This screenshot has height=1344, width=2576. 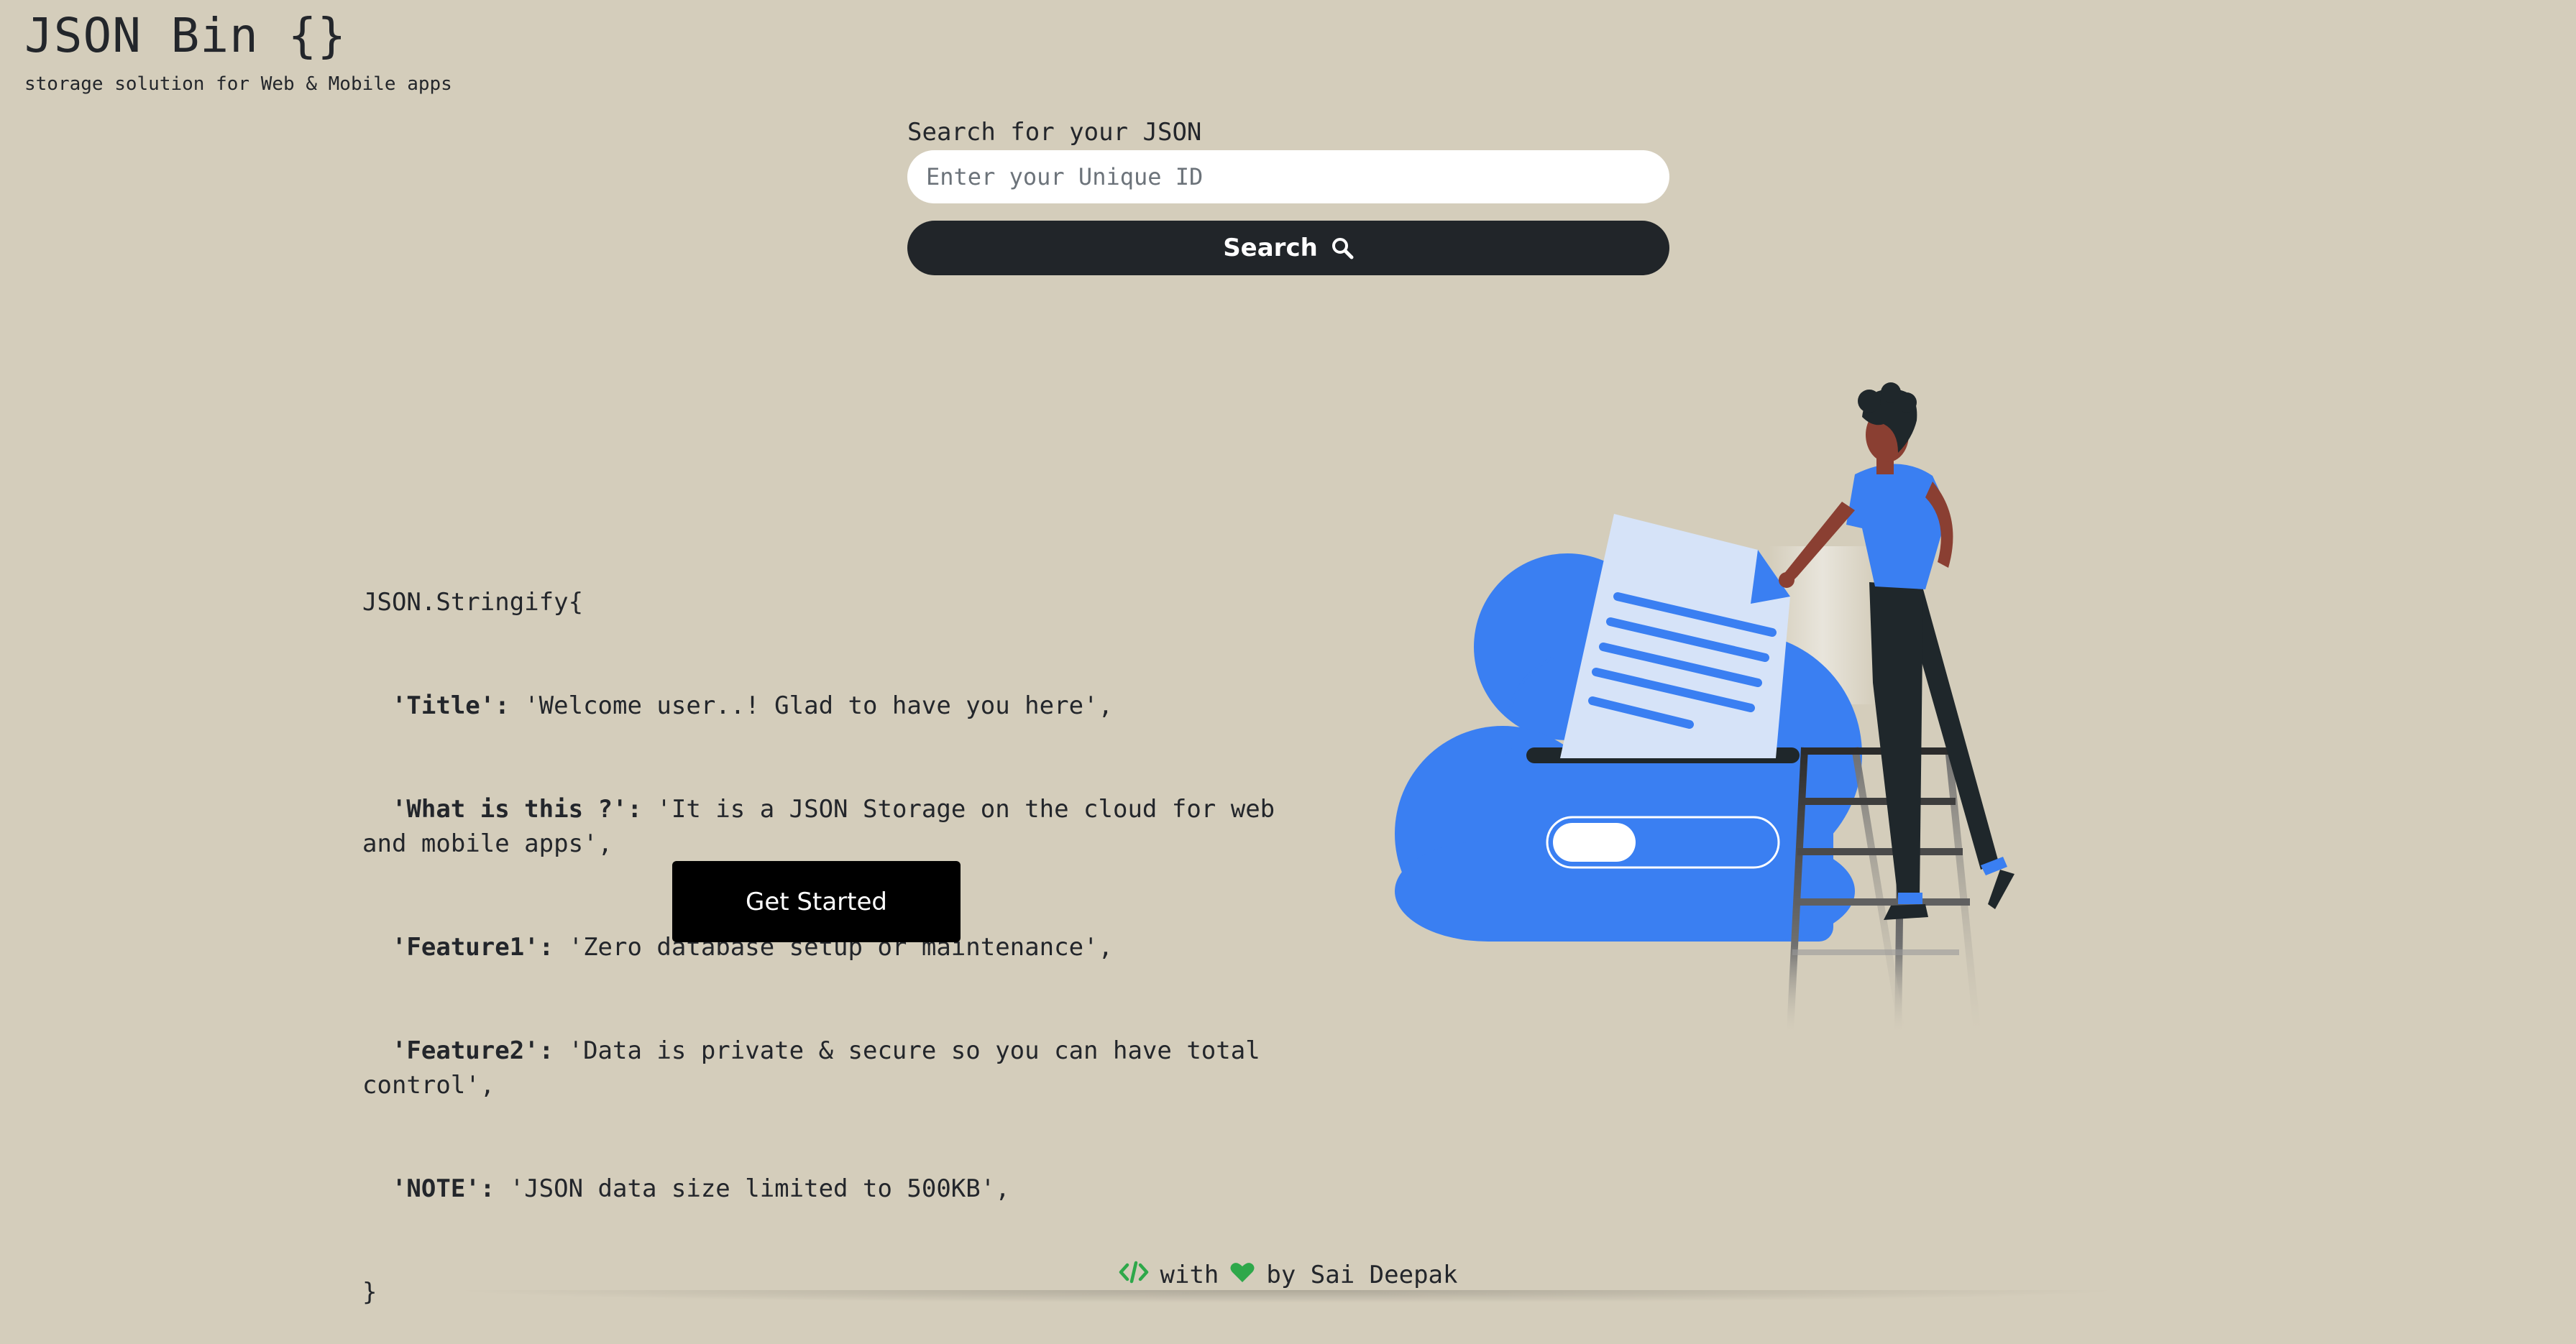 What do you see at coordinates (238, 84) in the screenshot?
I see `app-subtitle: storage solution for Web & Mobile apps` at bounding box center [238, 84].